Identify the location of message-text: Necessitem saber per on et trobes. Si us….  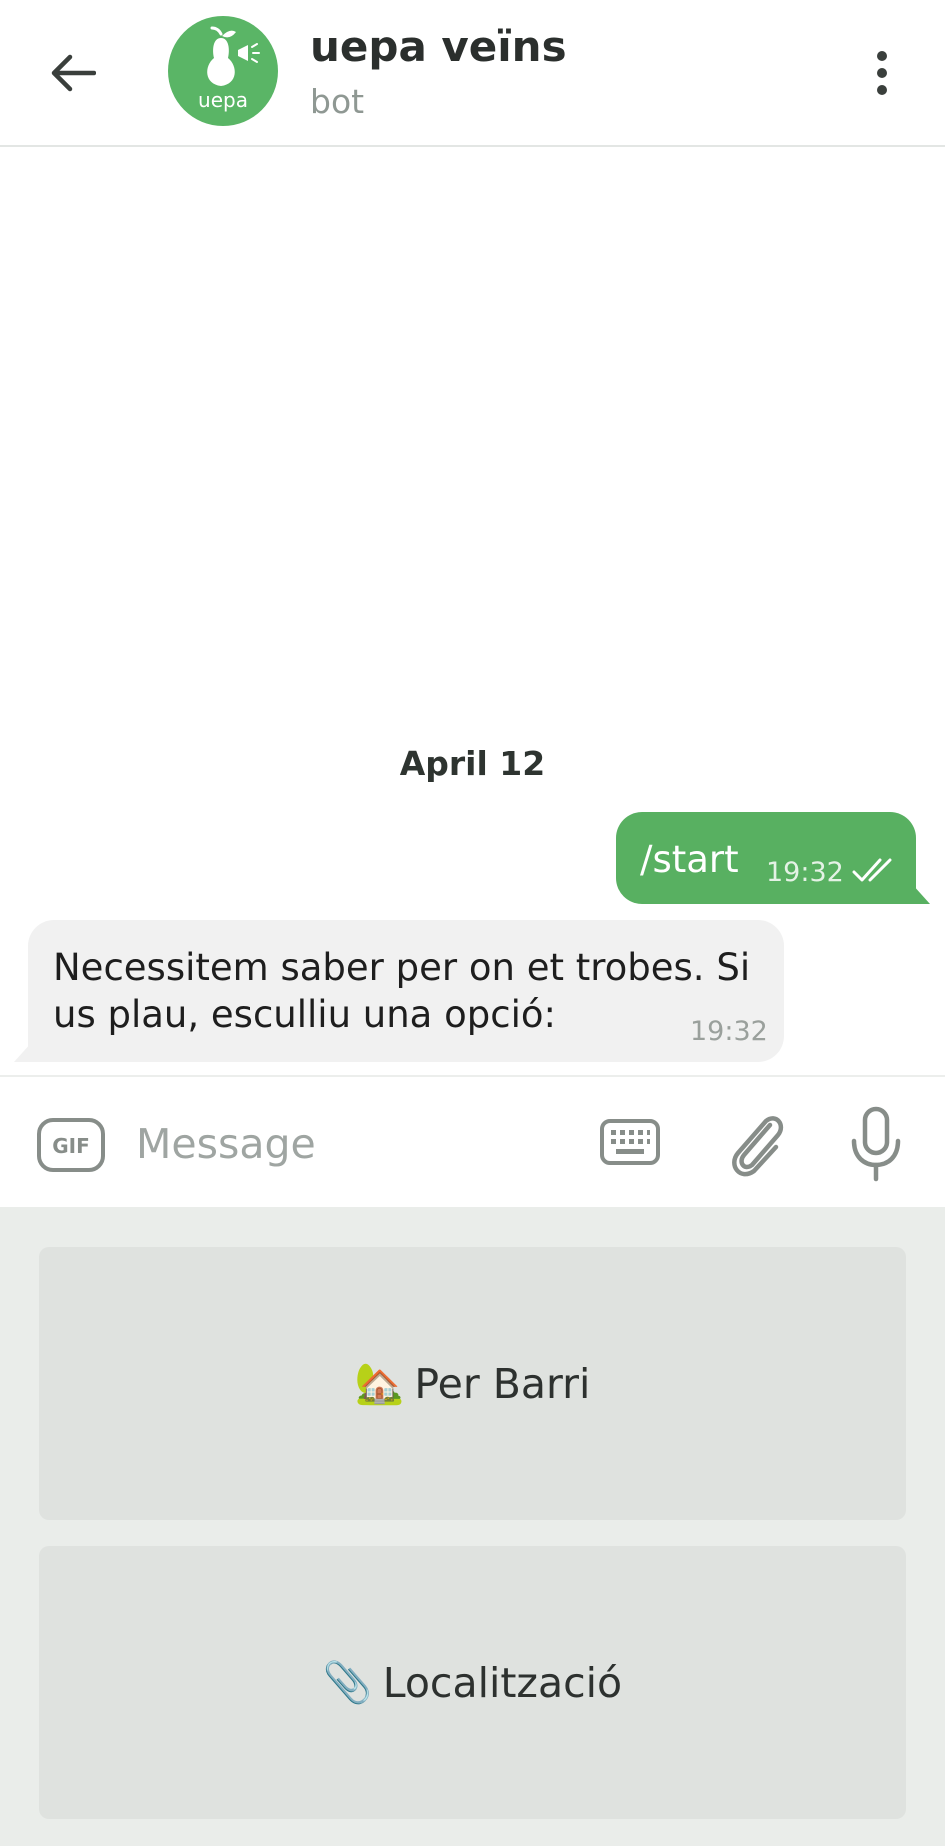
(402, 991).